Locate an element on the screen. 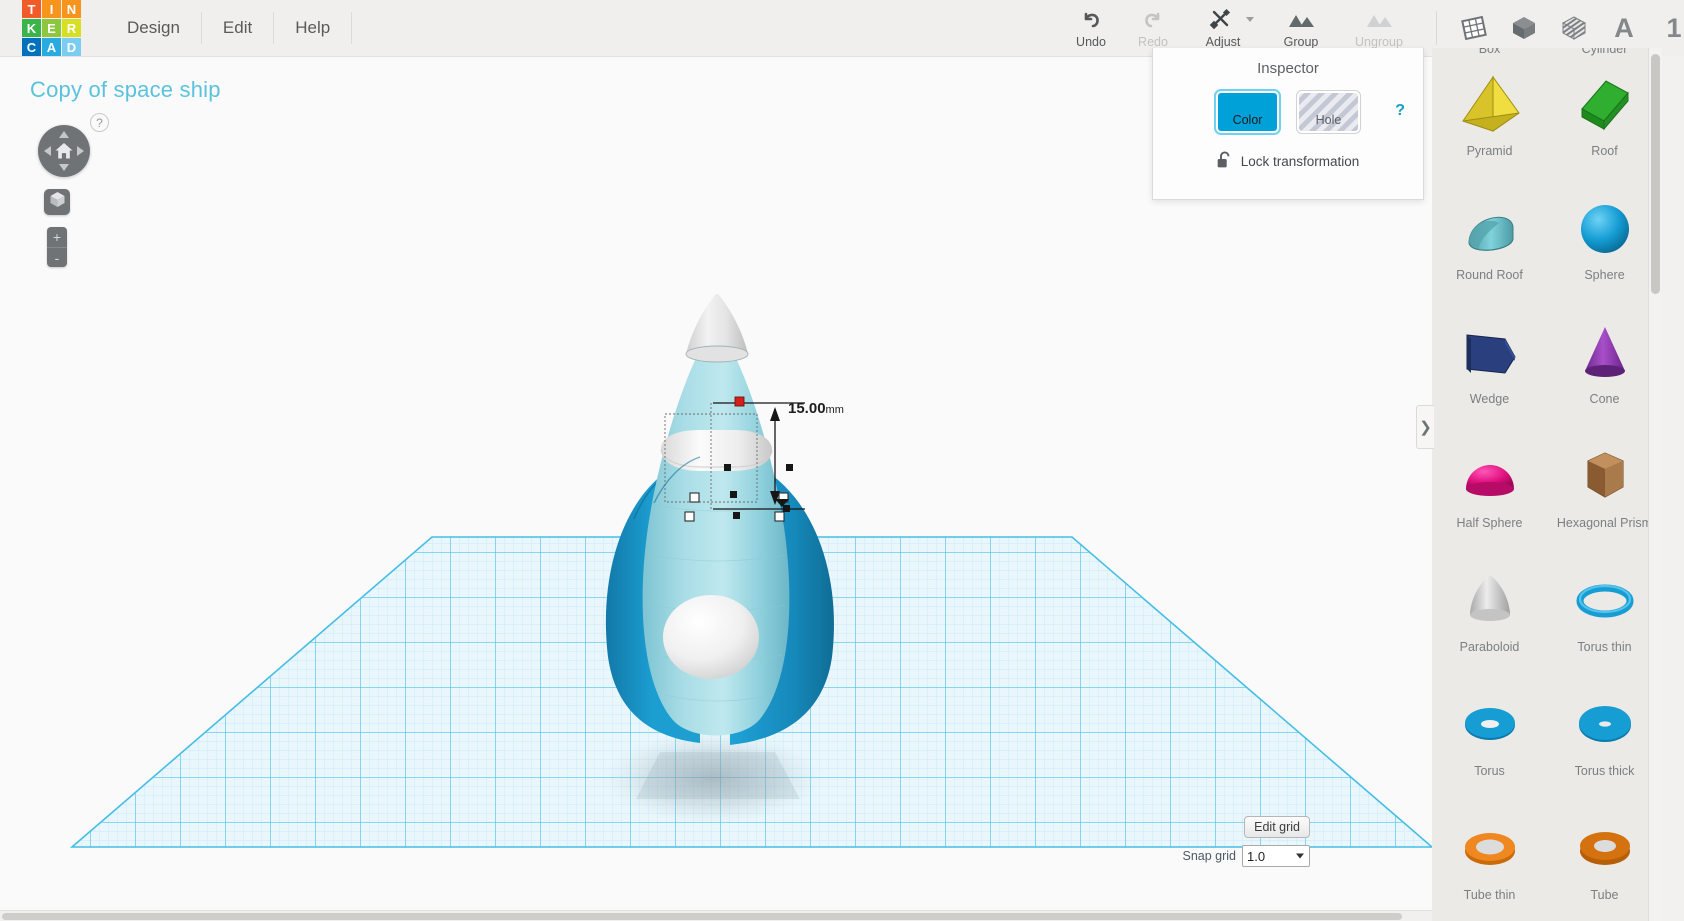  logo-cell: I is located at coordinates (51, 9).